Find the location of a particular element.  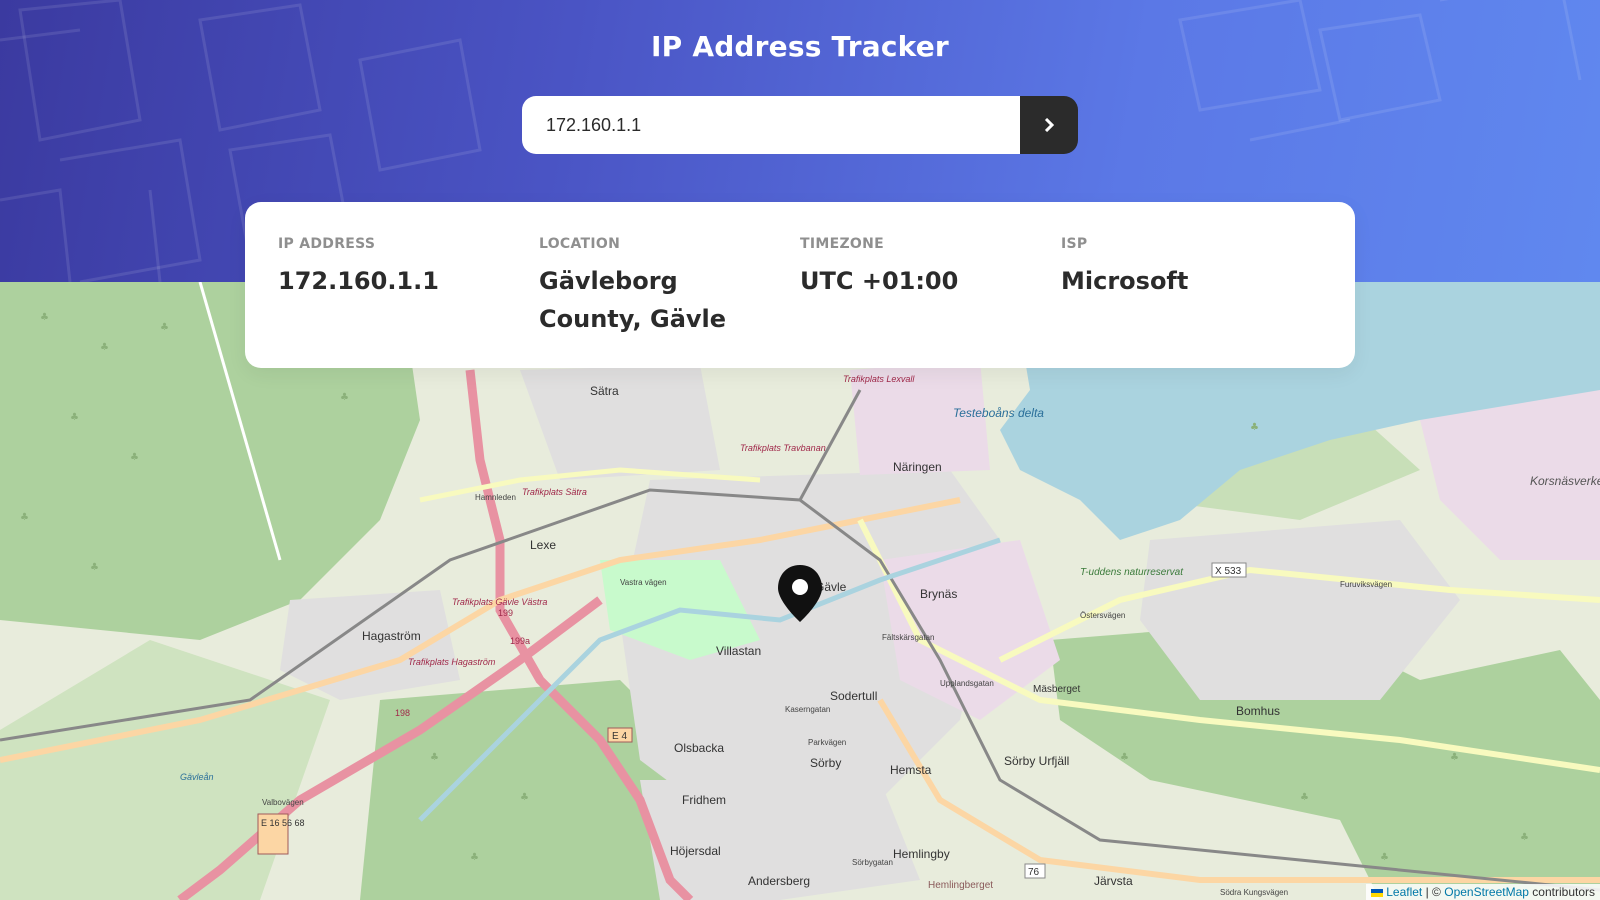

road-label: Trafikplats Travbanan is located at coordinates (783, 448).